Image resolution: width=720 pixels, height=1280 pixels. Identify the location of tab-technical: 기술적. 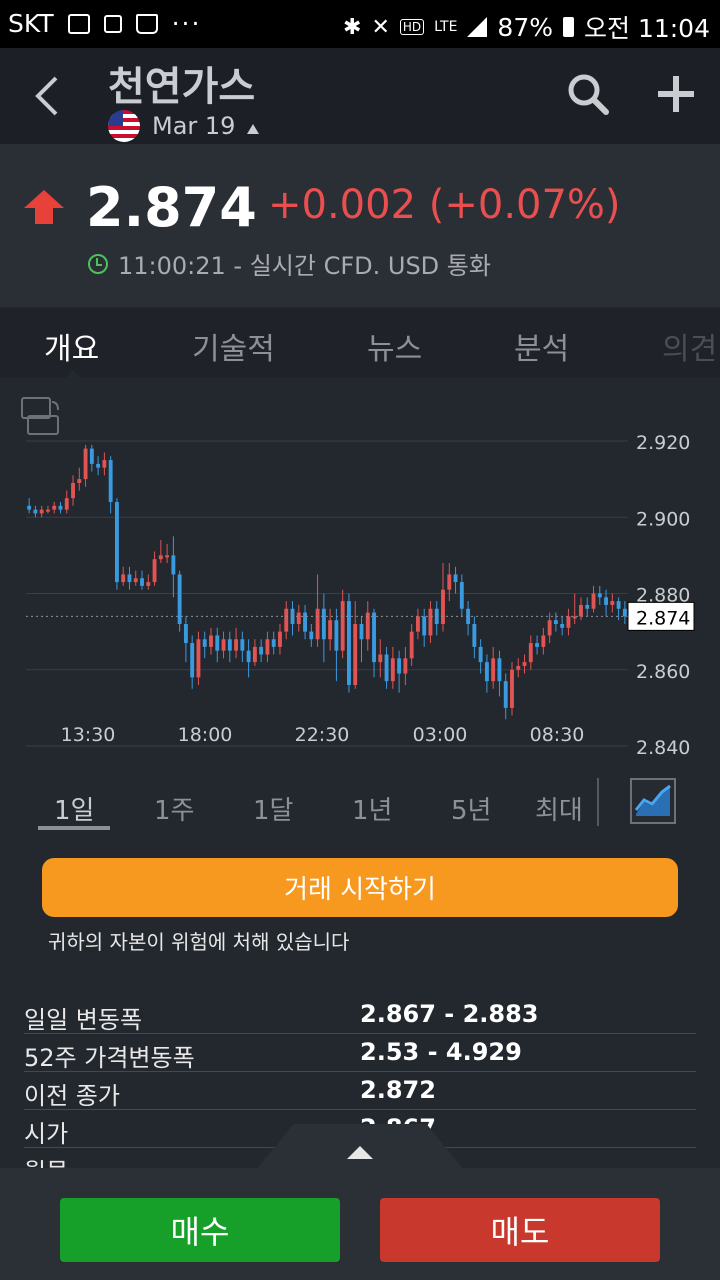
(233, 346).